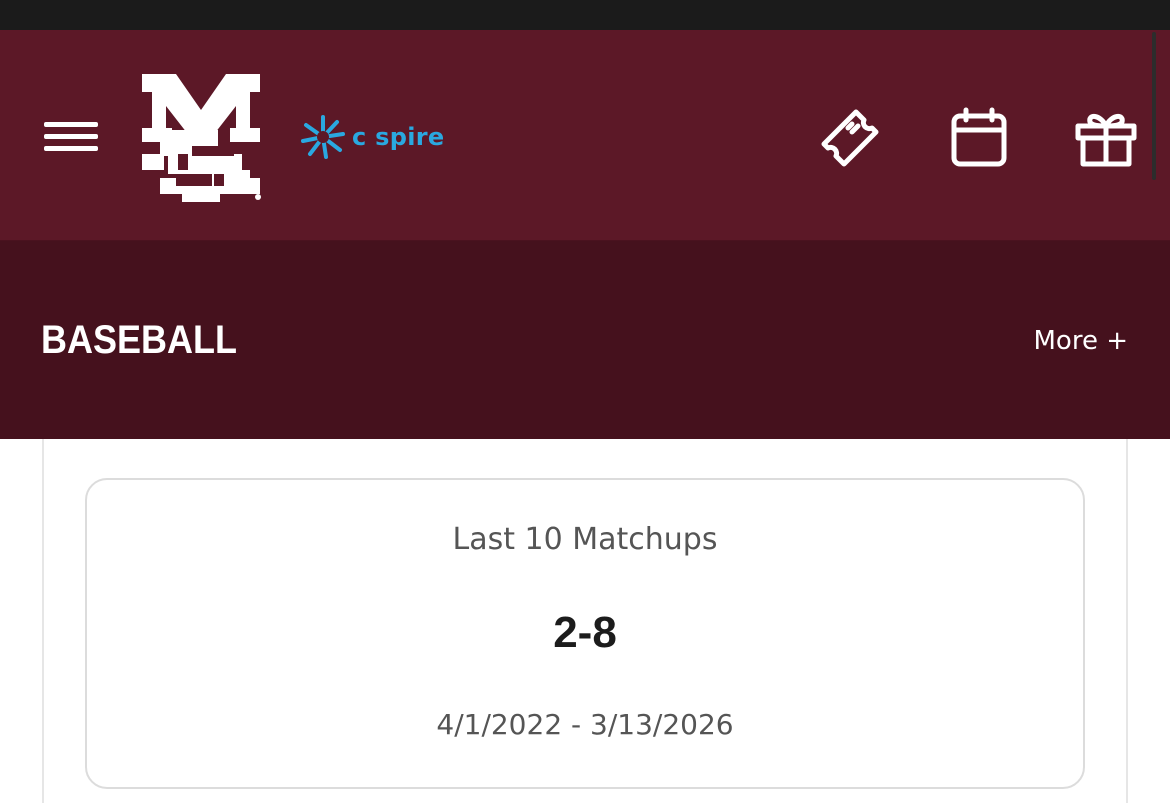 The height and width of the screenshot is (803, 1170). Describe the element at coordinates (323, 137) in the screenshot. I see `cspire-burst-icon` at that location.